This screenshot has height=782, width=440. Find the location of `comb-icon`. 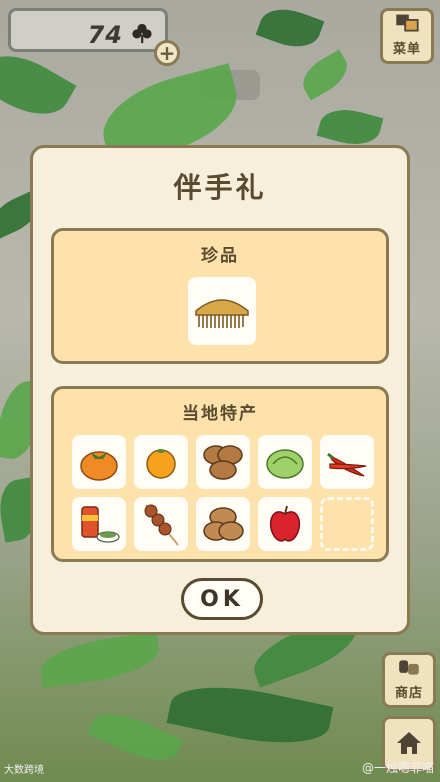

comb-icon is located at coordinates (222, 313).